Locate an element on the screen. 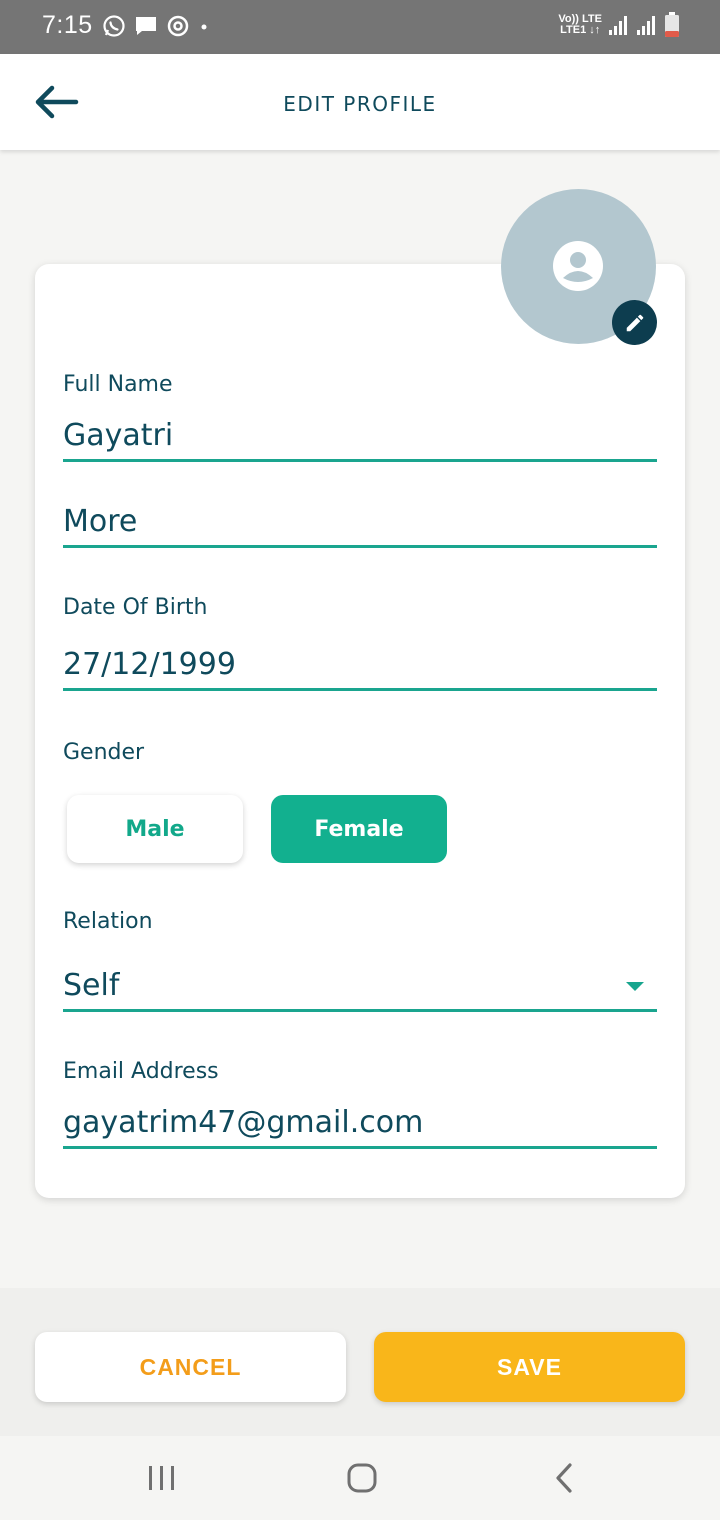 The width and height of the screenshot is (720, 1520). chevron-down-icon is located at coordinates (635, 986).